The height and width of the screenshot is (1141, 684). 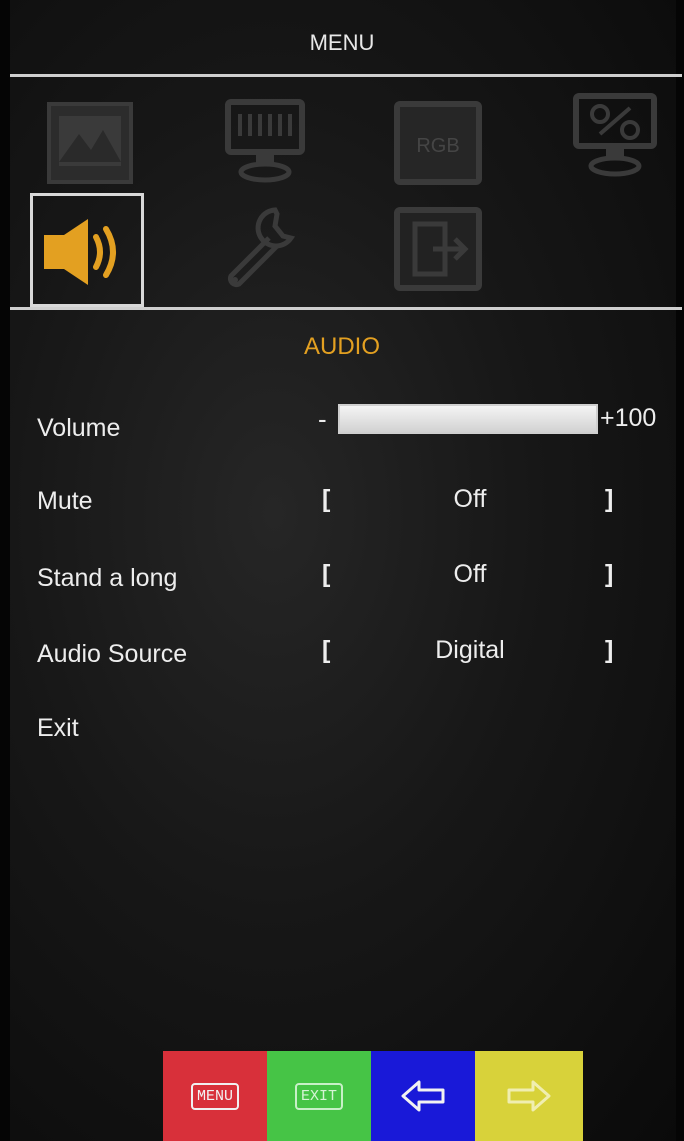 I want to click on menu-button: MENU, so click(x=215, y=1096).